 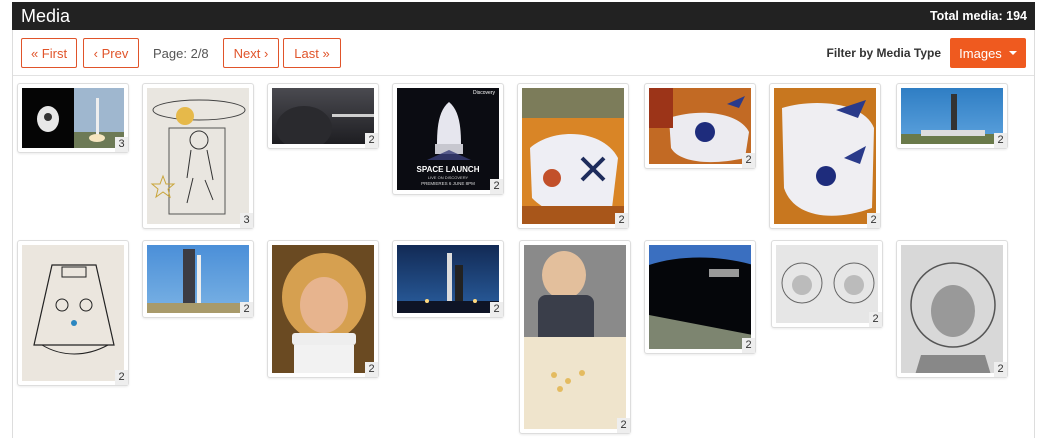 What do you see at coordinates (251, 53) in the screenshot?
I see `next-page-button: Next ›` at bounding box center [251, 53].